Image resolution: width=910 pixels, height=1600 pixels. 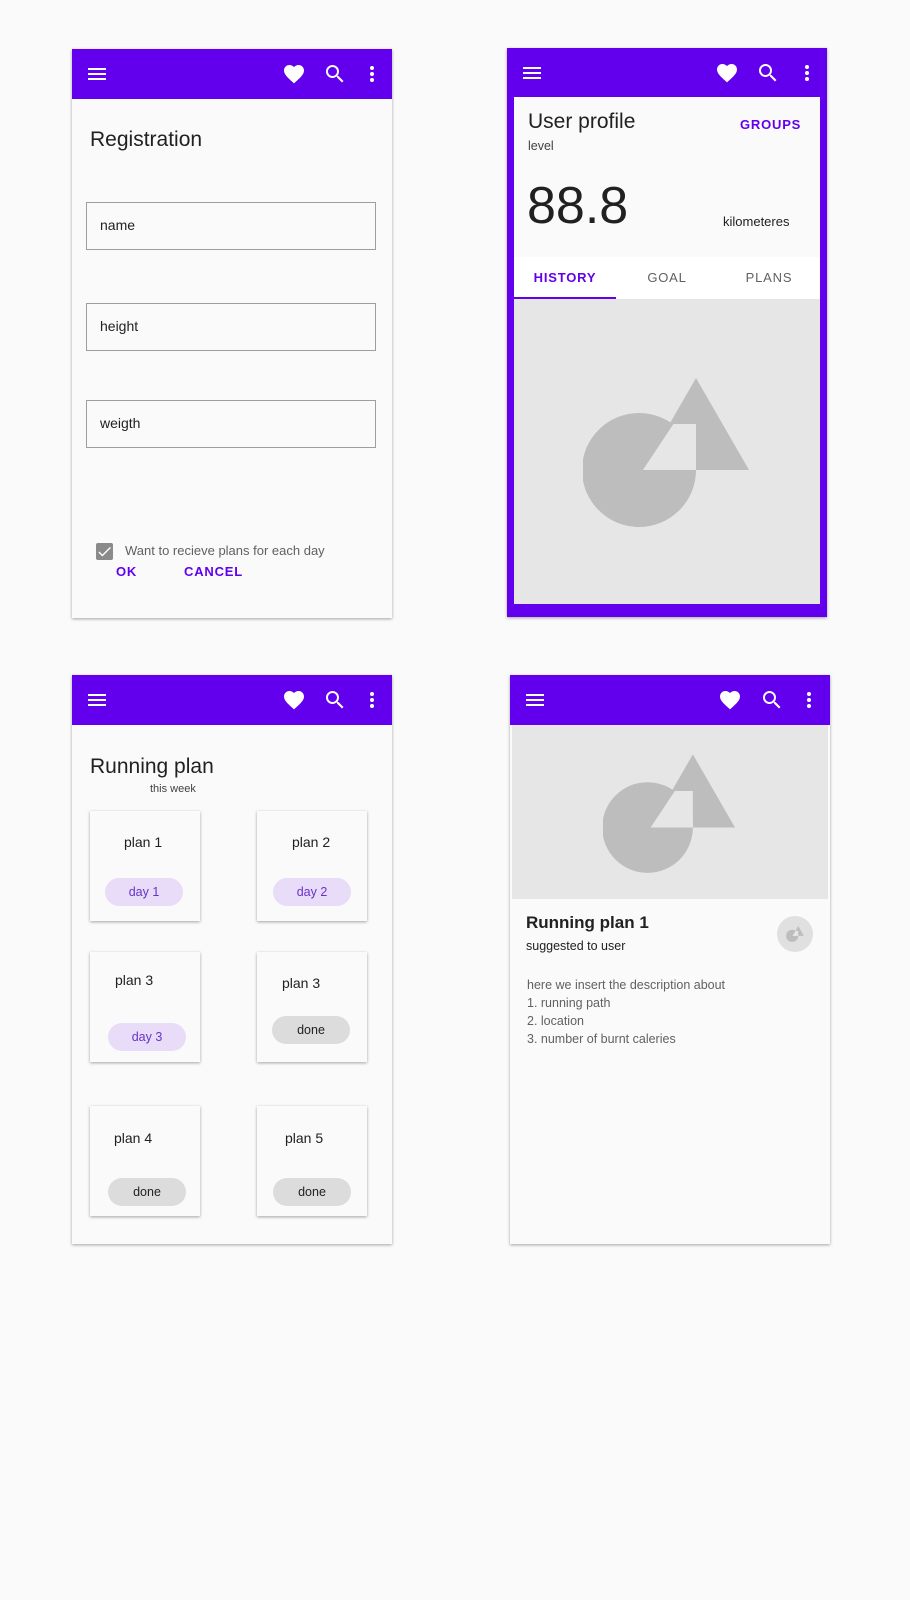 I want to click on page-subtitle: this week, so click(x=173, y=789).